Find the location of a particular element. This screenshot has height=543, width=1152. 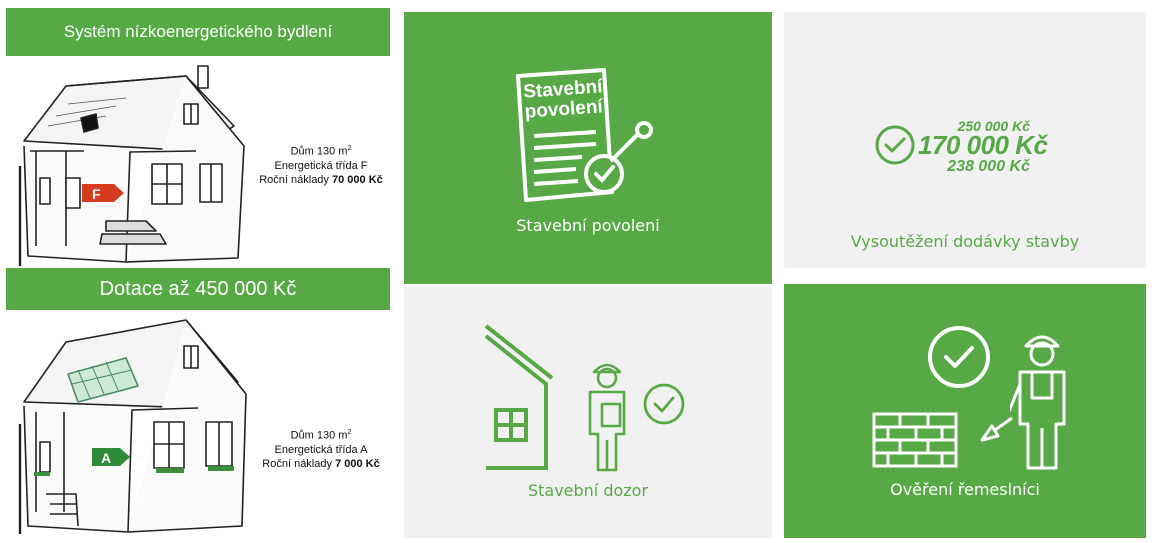

banner-subsidy-text: Dotace až 450 000 Kč is located at coordinates (198, 289).